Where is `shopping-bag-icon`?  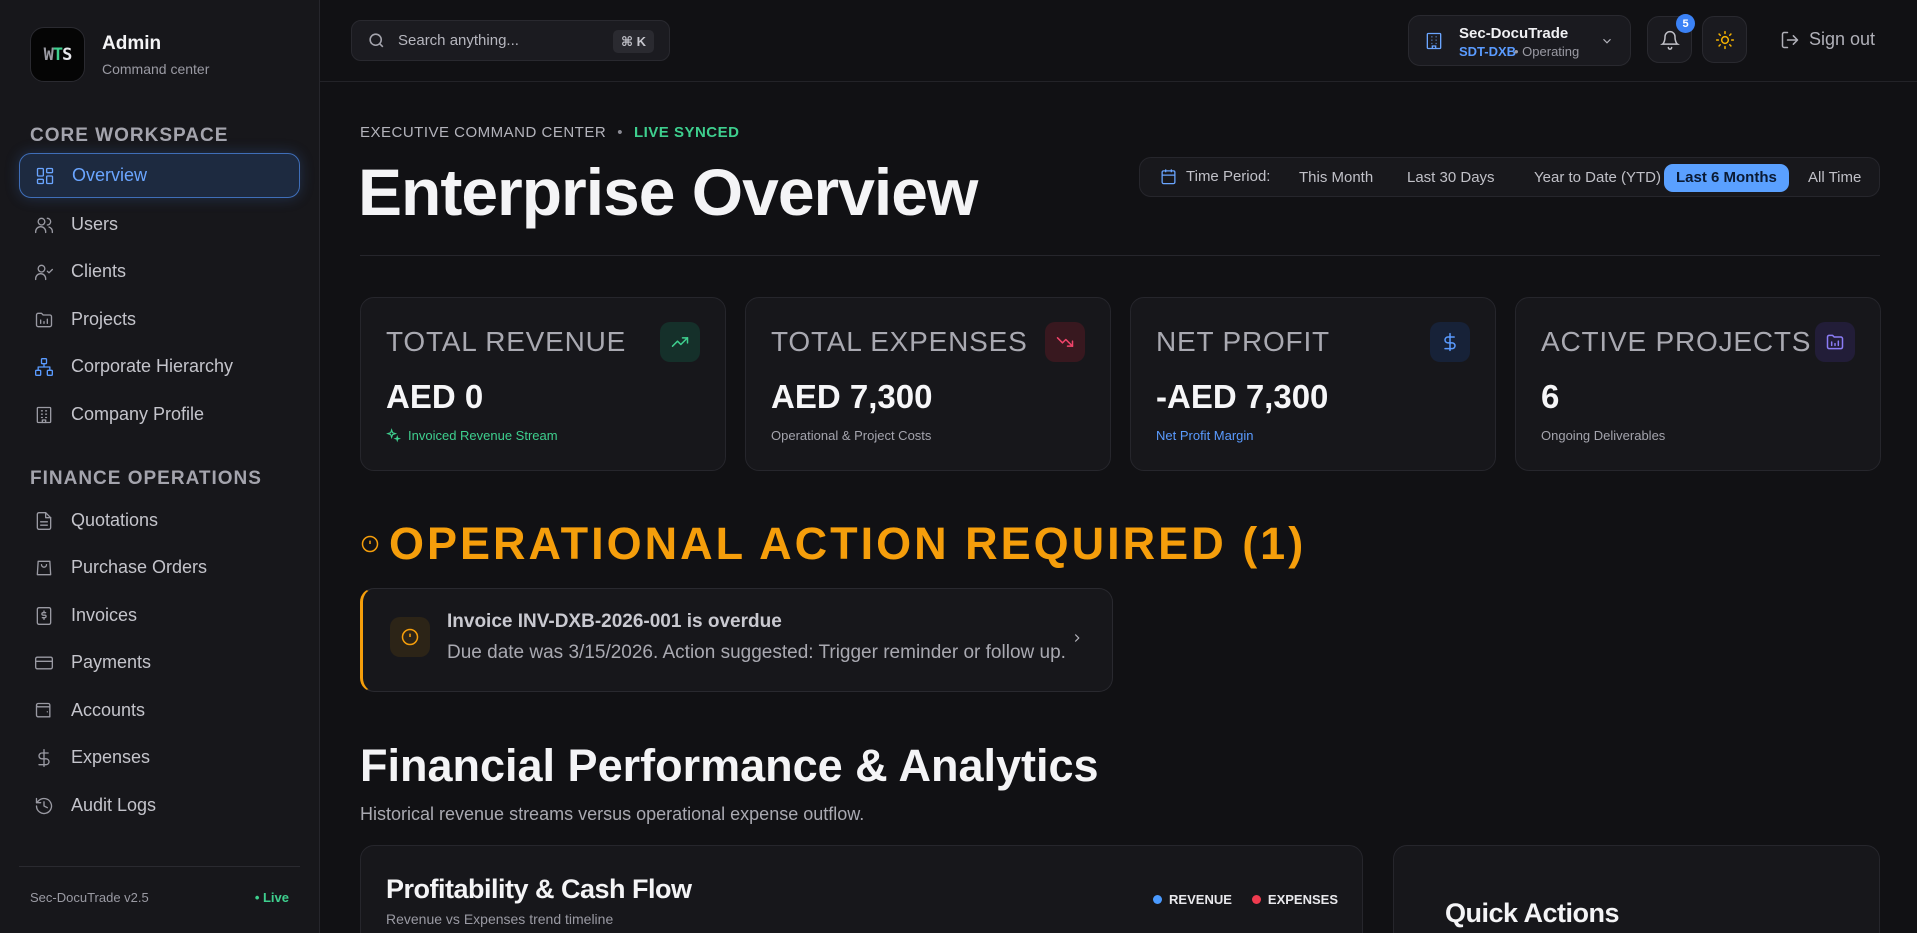
shopping-bag-icon is located at coordinates (44, 568).